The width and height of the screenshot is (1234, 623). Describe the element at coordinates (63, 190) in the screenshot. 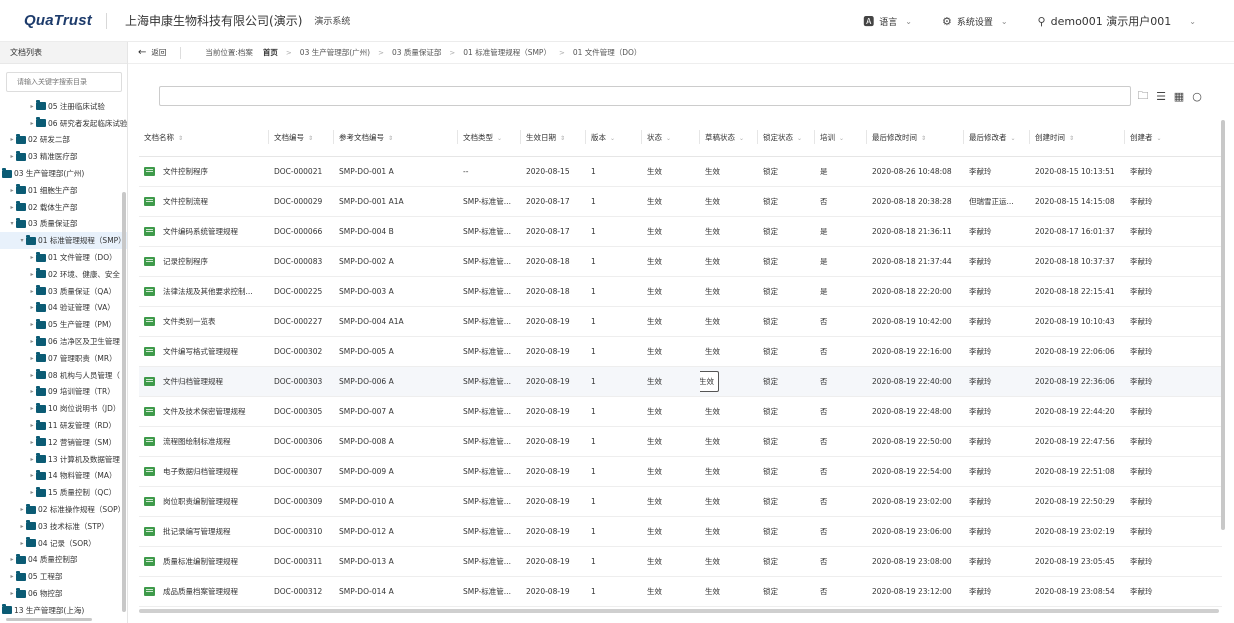

I see `tree-item: ▸ 01 细胞生产部` at that location.